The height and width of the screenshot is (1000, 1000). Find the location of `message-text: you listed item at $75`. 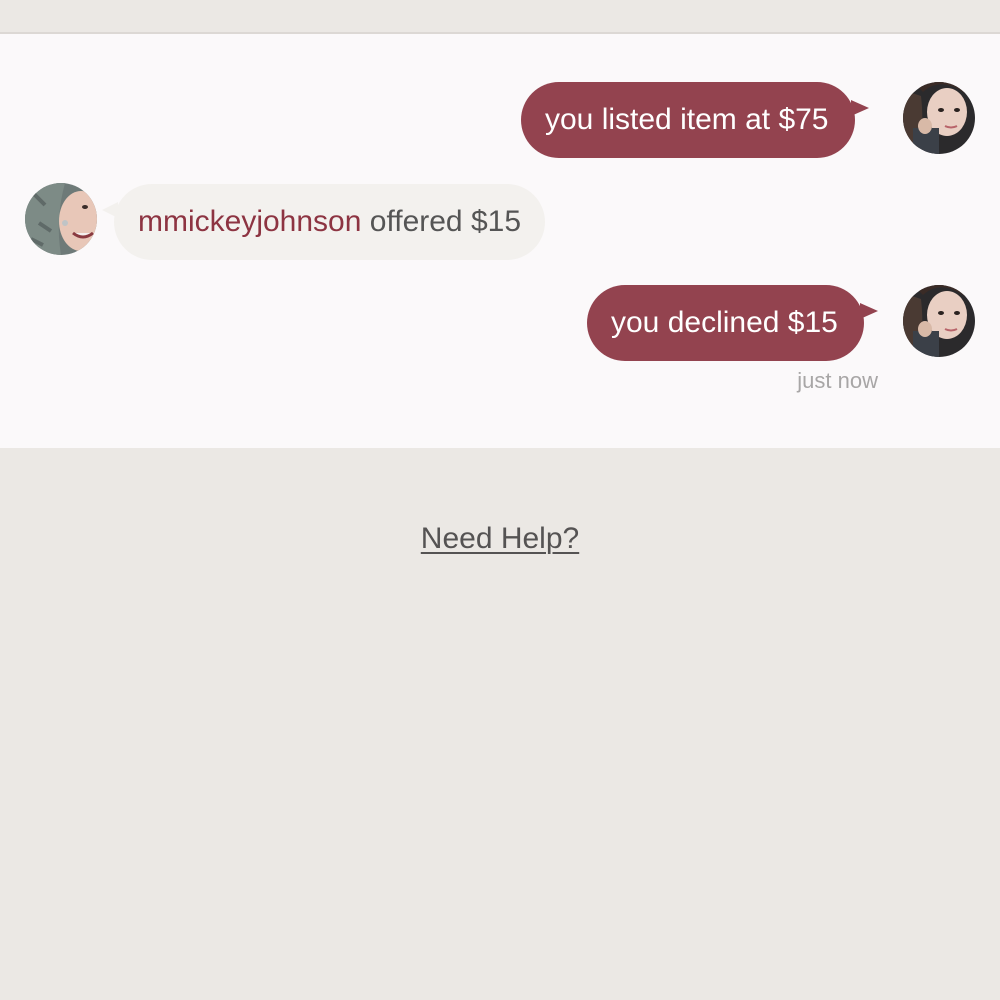

message-text: you listed item at $75 is located at coordinates (687, 119).